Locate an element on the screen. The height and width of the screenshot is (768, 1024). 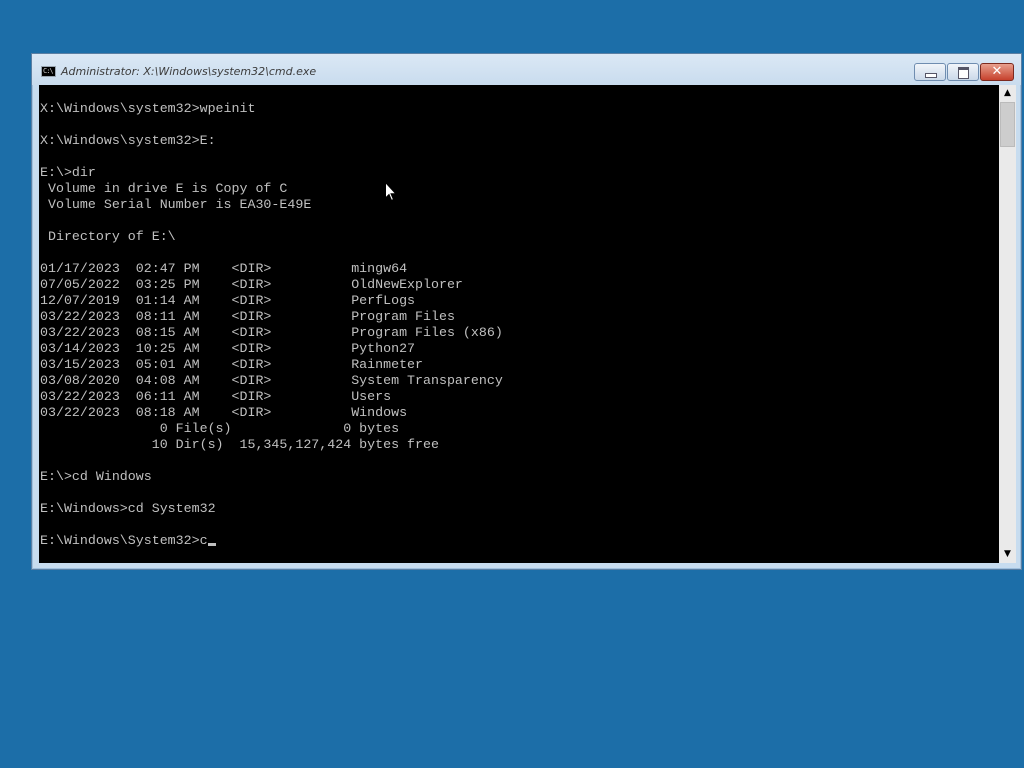
scroll-down-arrow-icon: ▼ is located at coordinates (1007, 554).